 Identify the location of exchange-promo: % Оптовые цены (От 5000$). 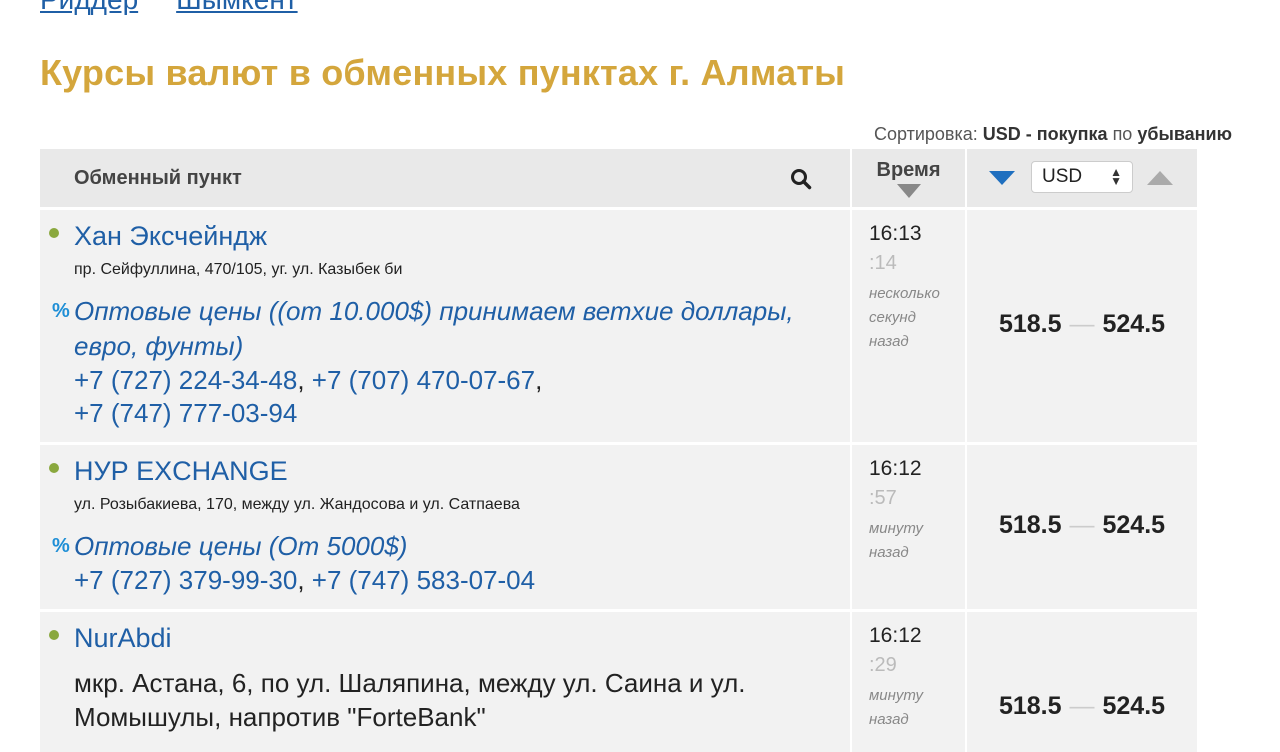
(451, 546).